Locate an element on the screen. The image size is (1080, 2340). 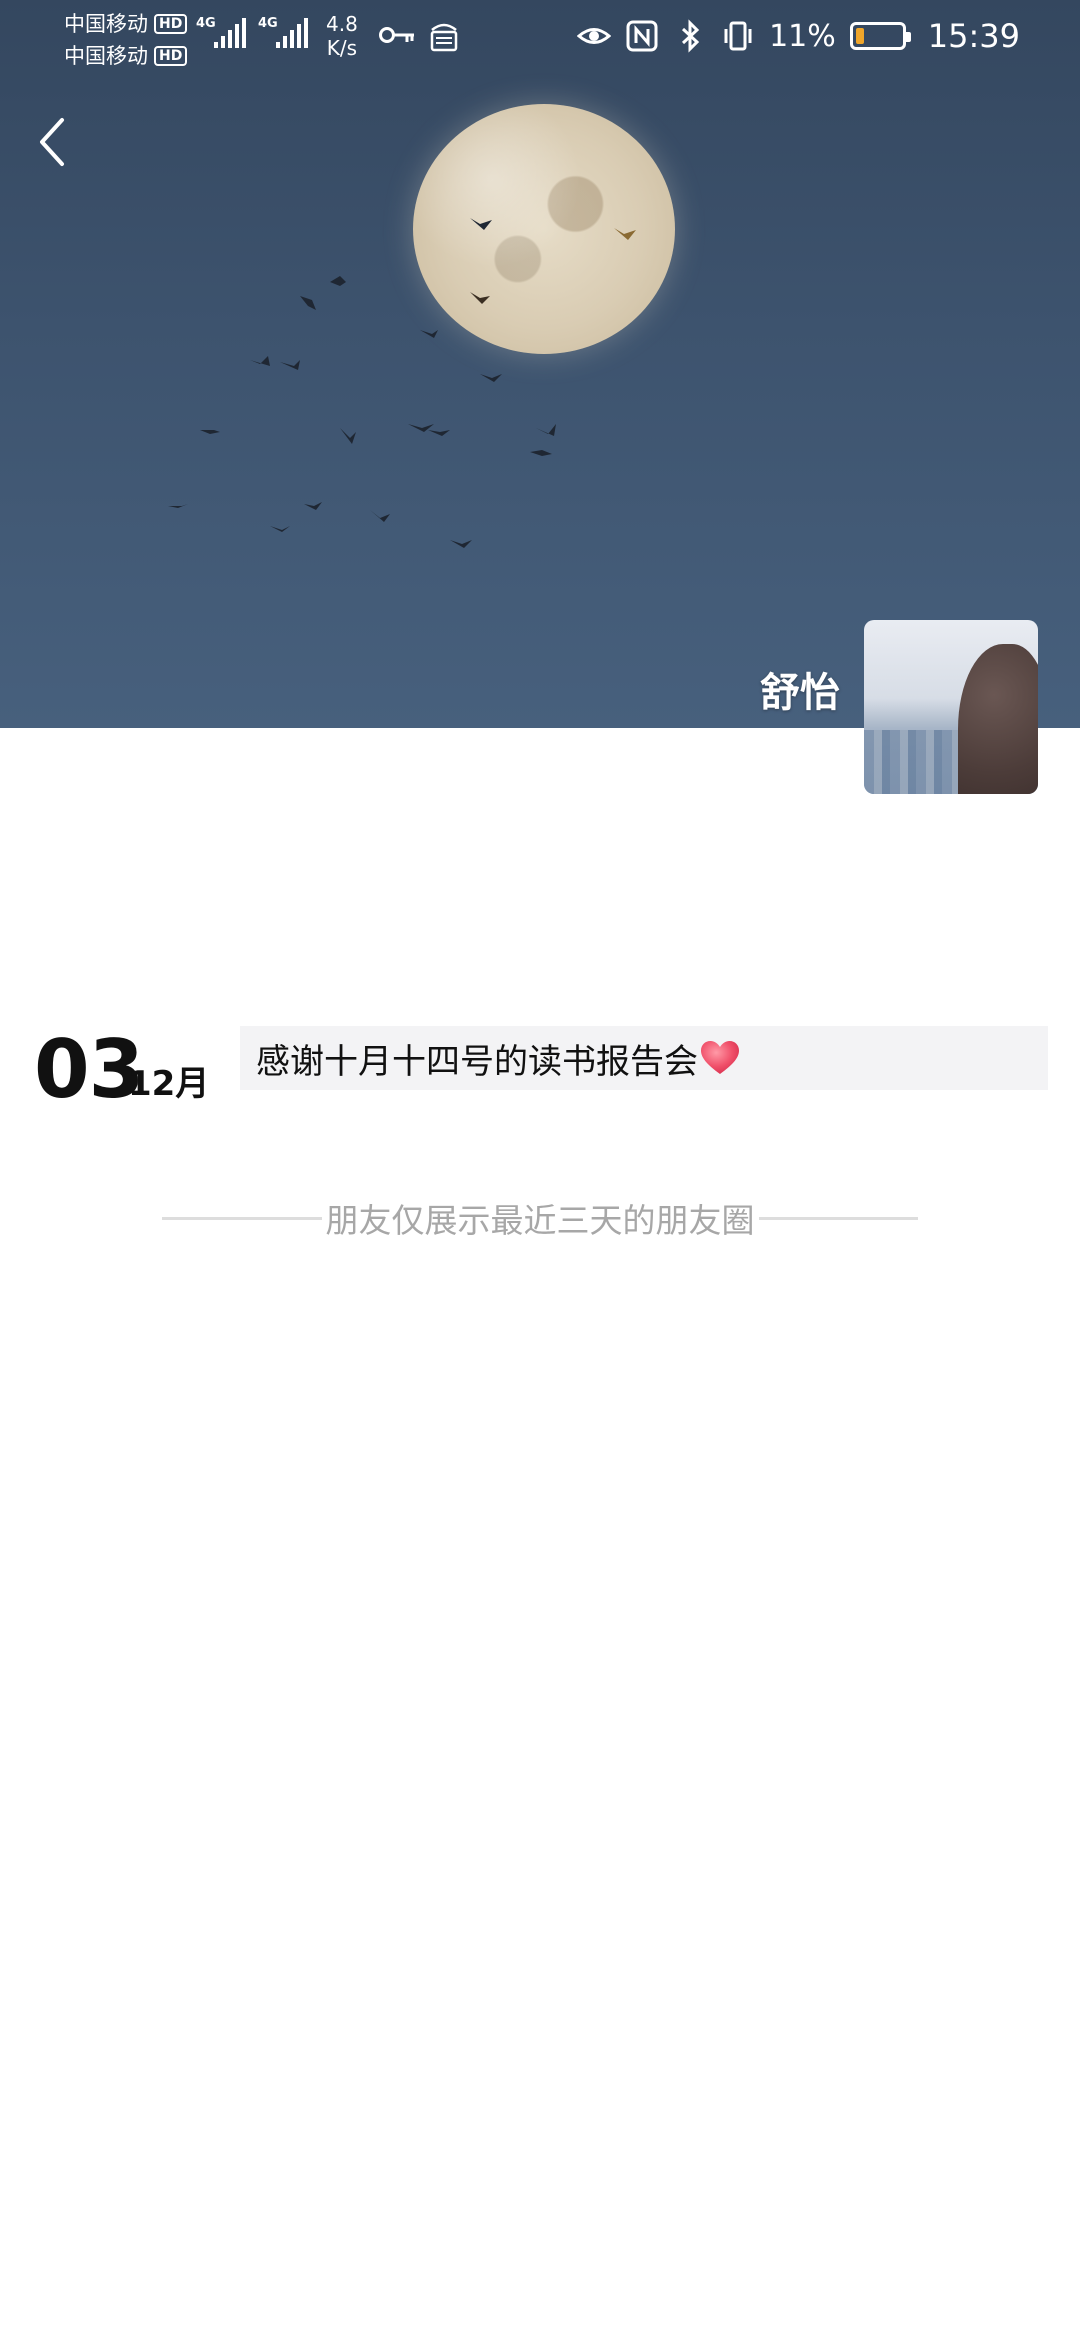
notice-text: 朋友仅展示最近三天的朋友圈 is located at coordinates (540, 1220).